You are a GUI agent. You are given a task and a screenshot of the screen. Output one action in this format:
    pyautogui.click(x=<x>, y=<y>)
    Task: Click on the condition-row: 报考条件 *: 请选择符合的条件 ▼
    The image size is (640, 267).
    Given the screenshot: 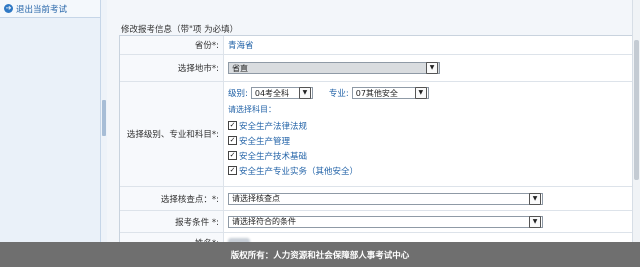 What is the action you would take?
    pyautogui.click(x=379, y=222)
    